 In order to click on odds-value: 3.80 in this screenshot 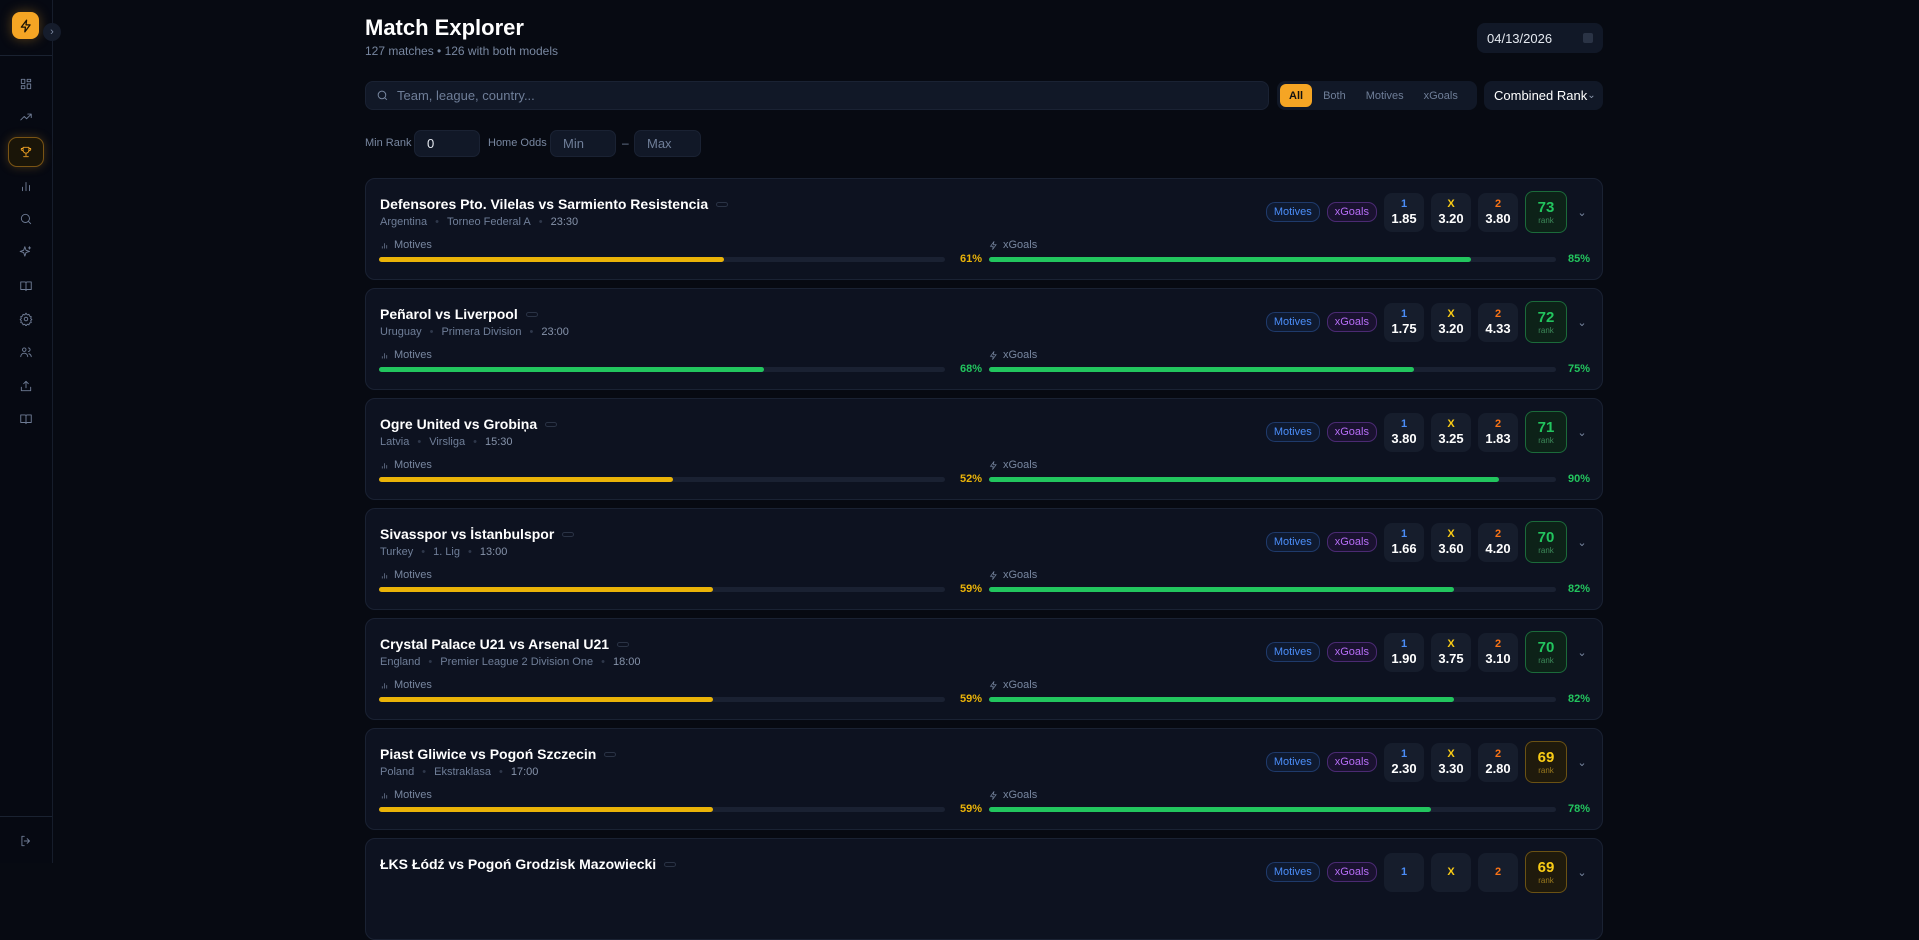, I will do `click(1498, 218)`.